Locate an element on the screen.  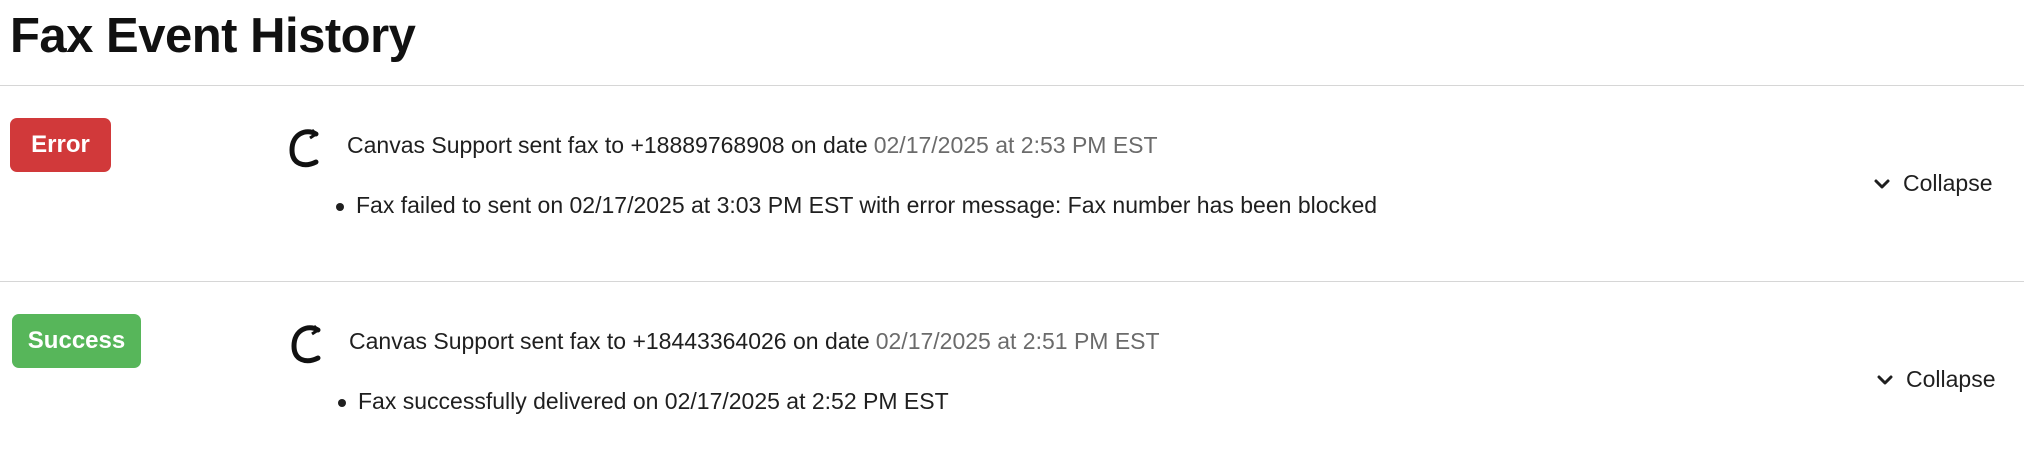
event-date: 02/17/2025 at 2:51 PM EST is located at coordinates (1017, 341).